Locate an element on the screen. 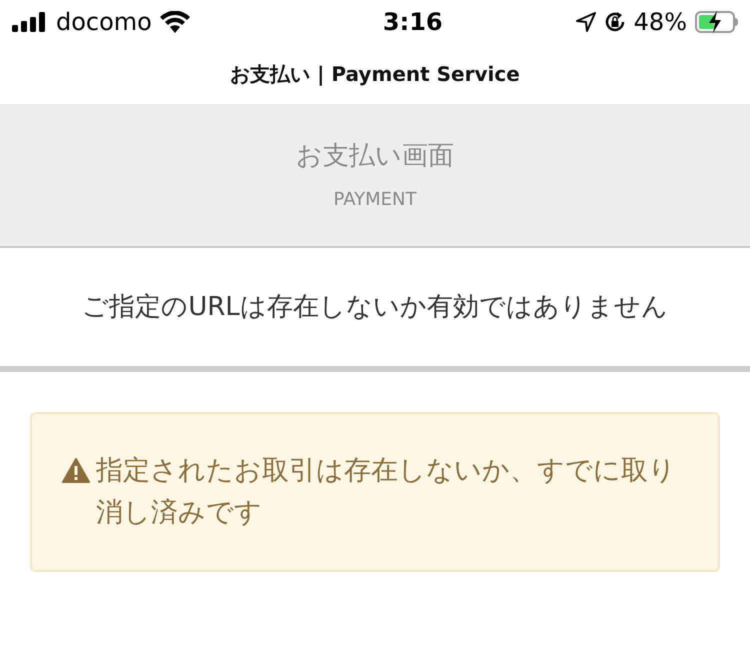 This screenshot has height=662, width=750. page-title: お支払い | Payment Service is located at coordinates (375, 74).